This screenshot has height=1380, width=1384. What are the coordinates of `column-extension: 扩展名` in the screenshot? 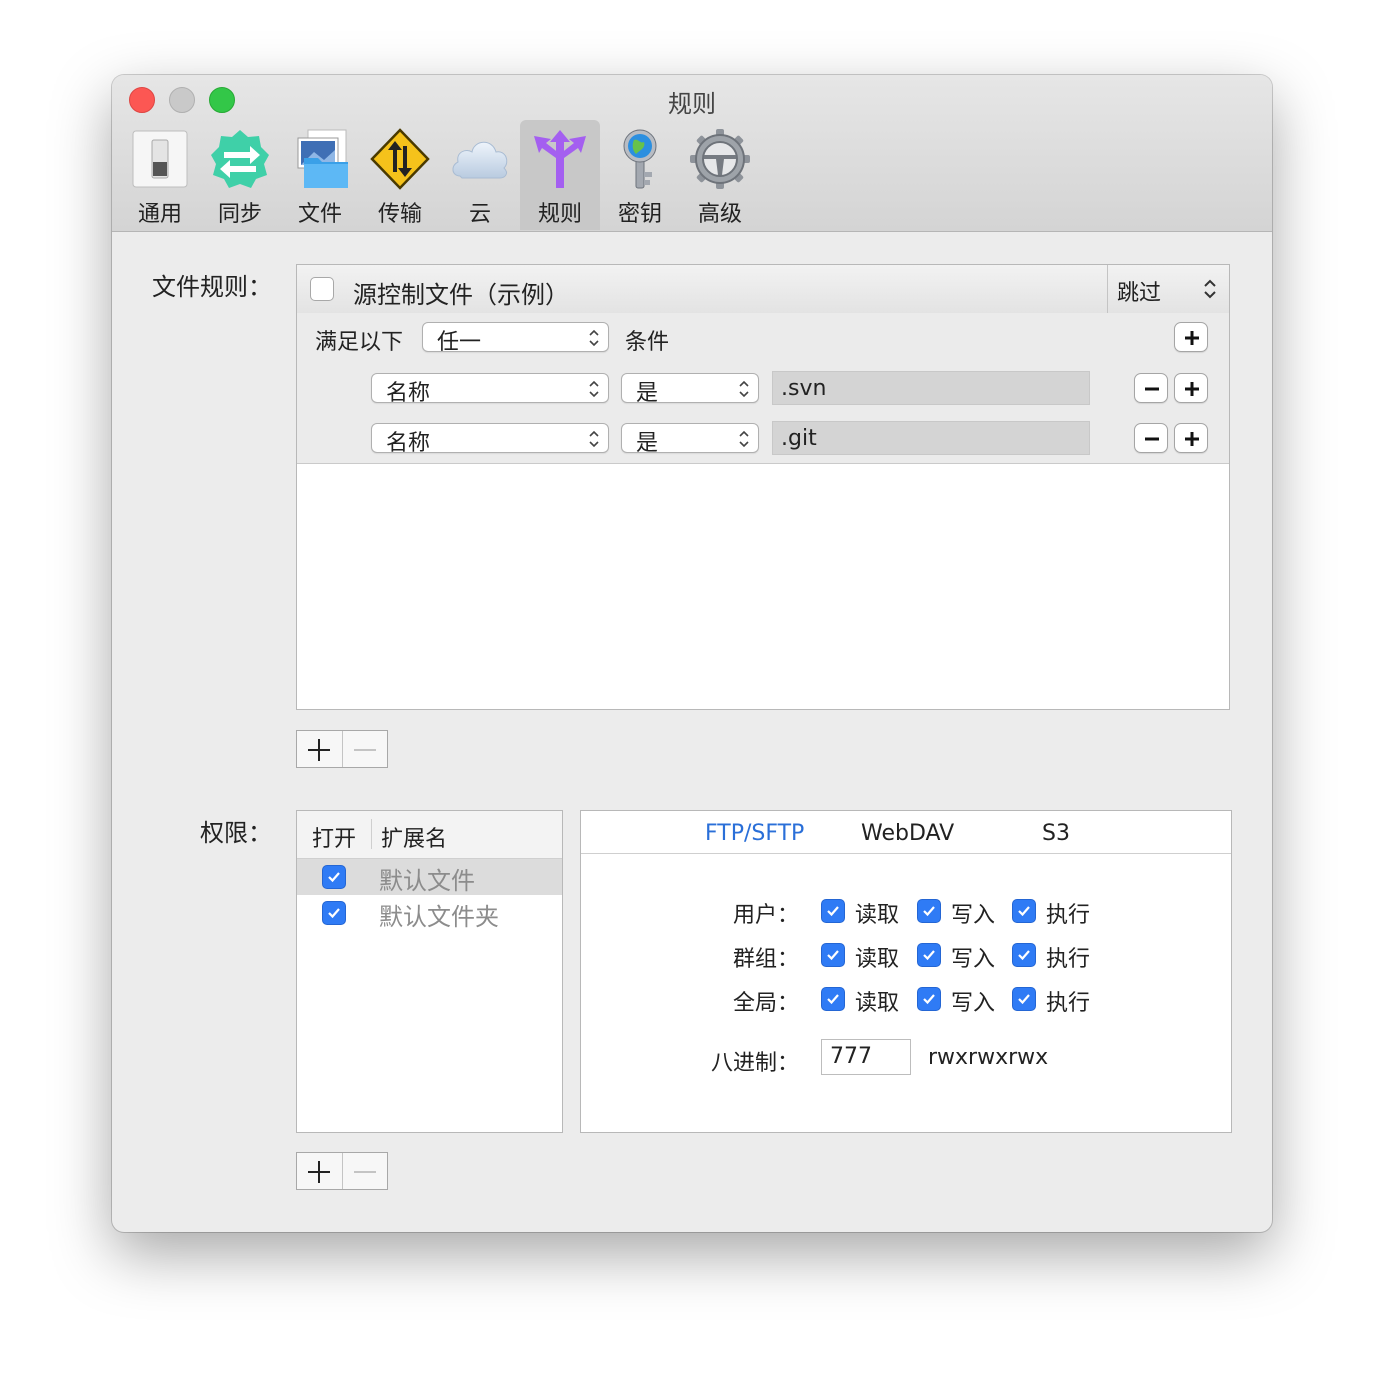 It's located at (414, 837).